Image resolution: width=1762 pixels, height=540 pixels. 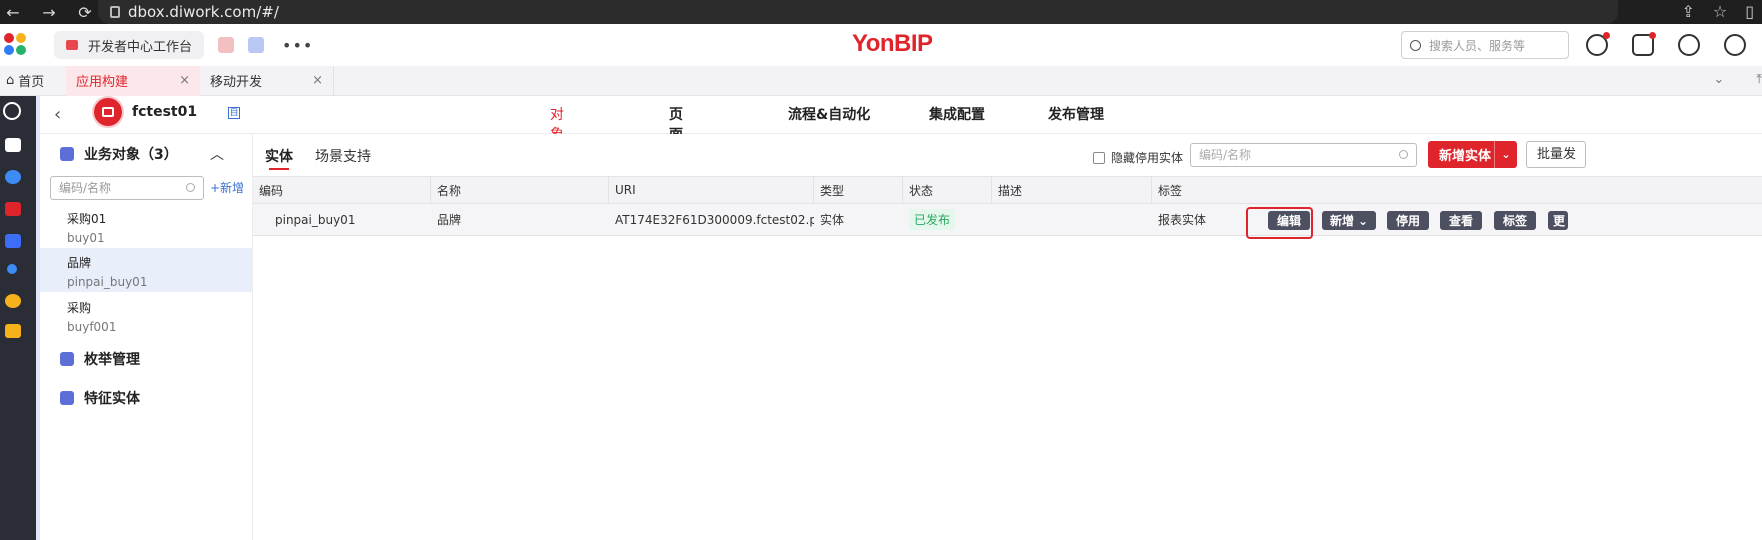 What do you see at coordinates (112, 399) in the screenshot?
I see `group-label: 特征实体` at bounding box center [112, 399].